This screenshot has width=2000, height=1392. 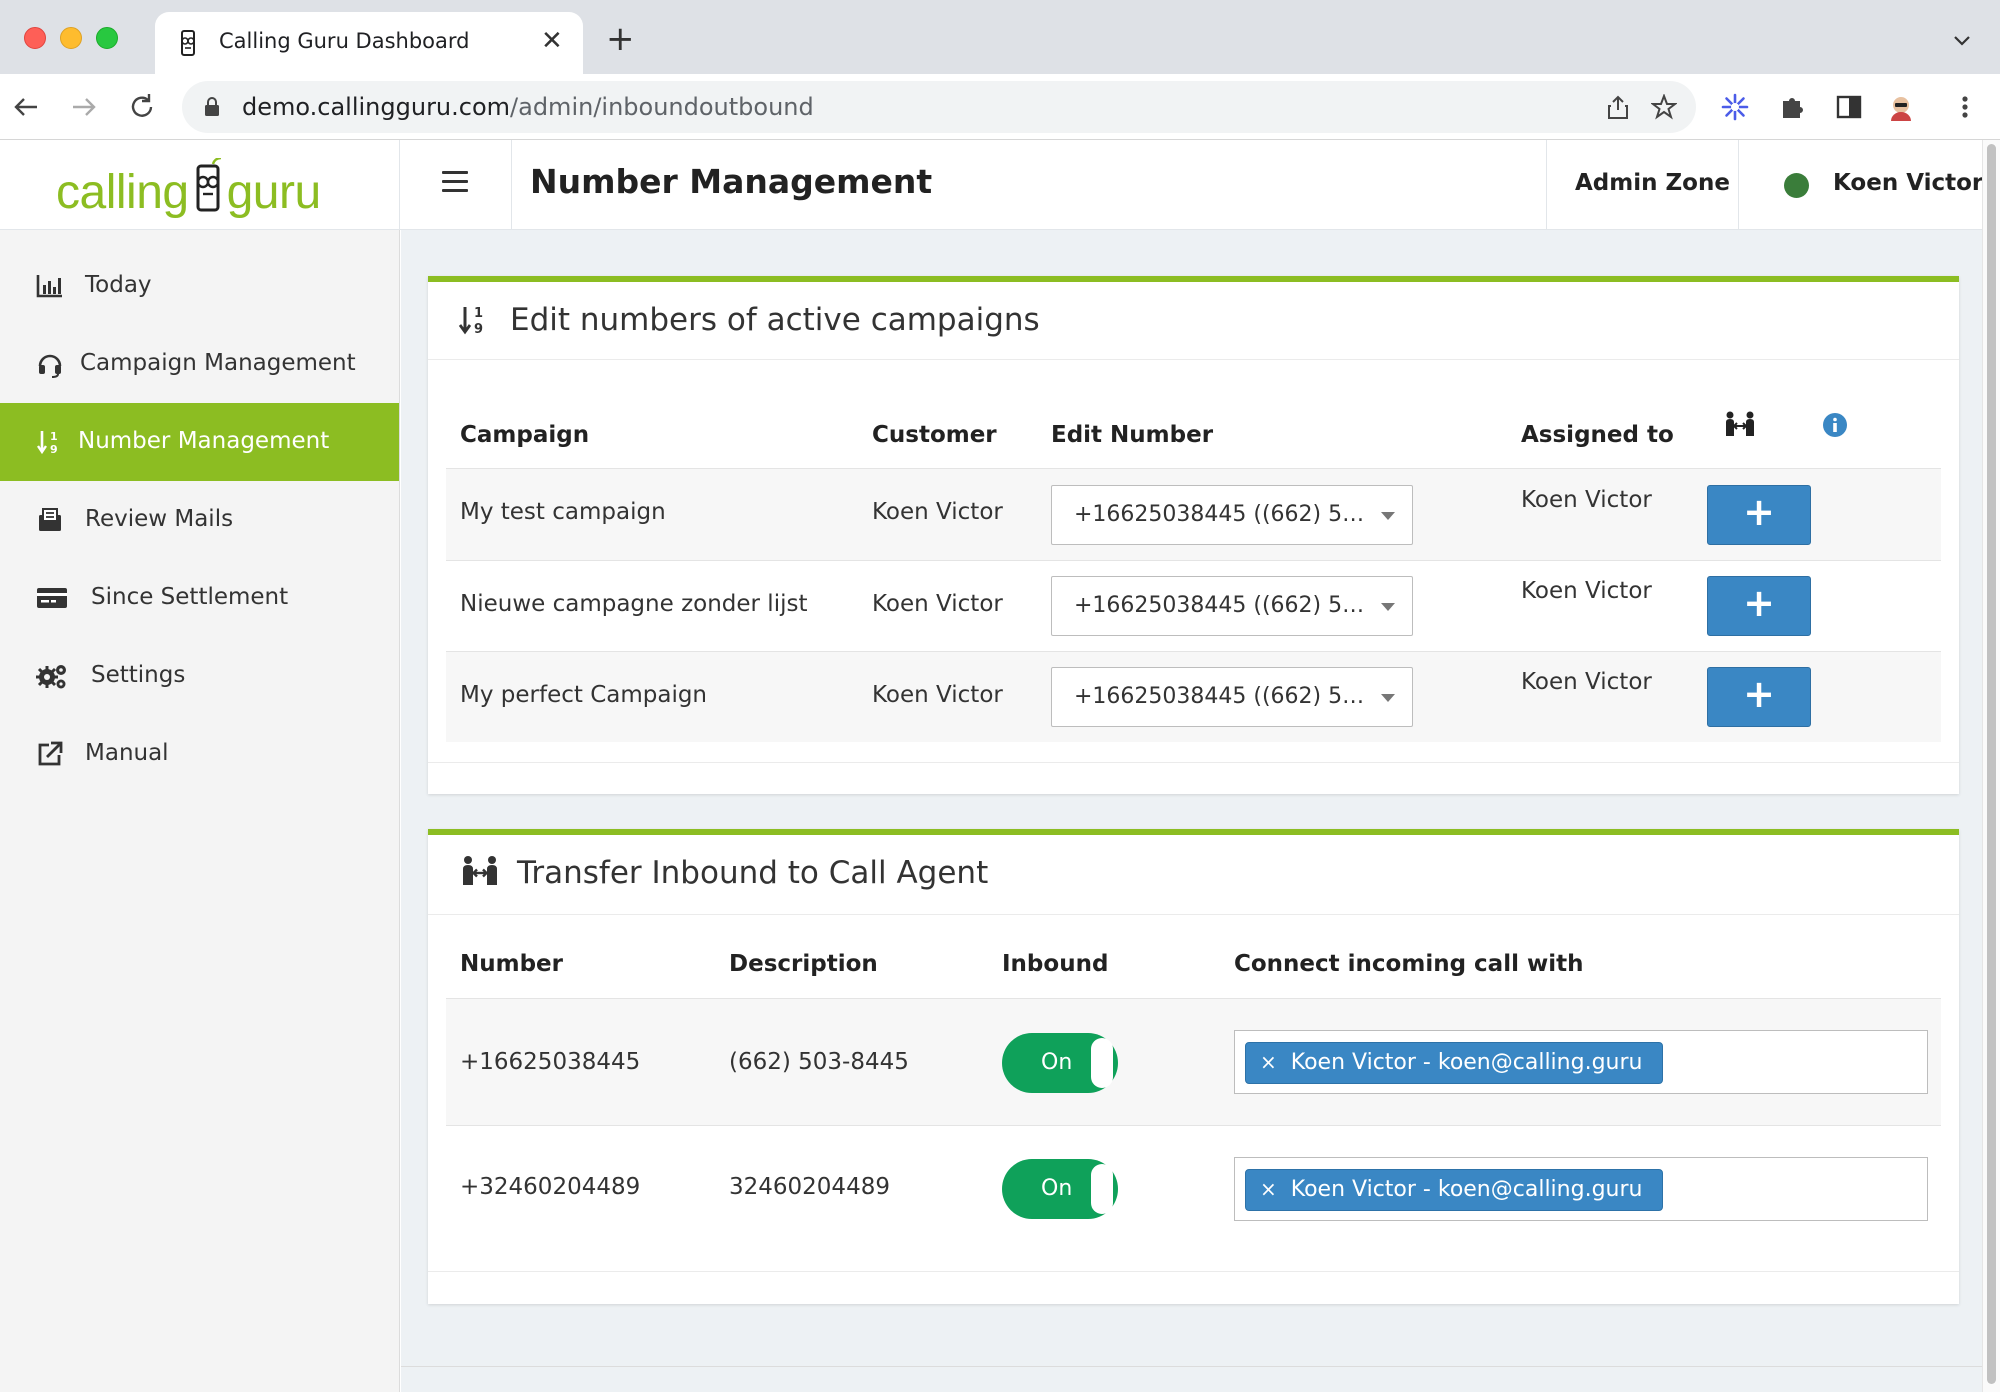 I want to click on back-arrow-icon, so click(x=26, y=107).